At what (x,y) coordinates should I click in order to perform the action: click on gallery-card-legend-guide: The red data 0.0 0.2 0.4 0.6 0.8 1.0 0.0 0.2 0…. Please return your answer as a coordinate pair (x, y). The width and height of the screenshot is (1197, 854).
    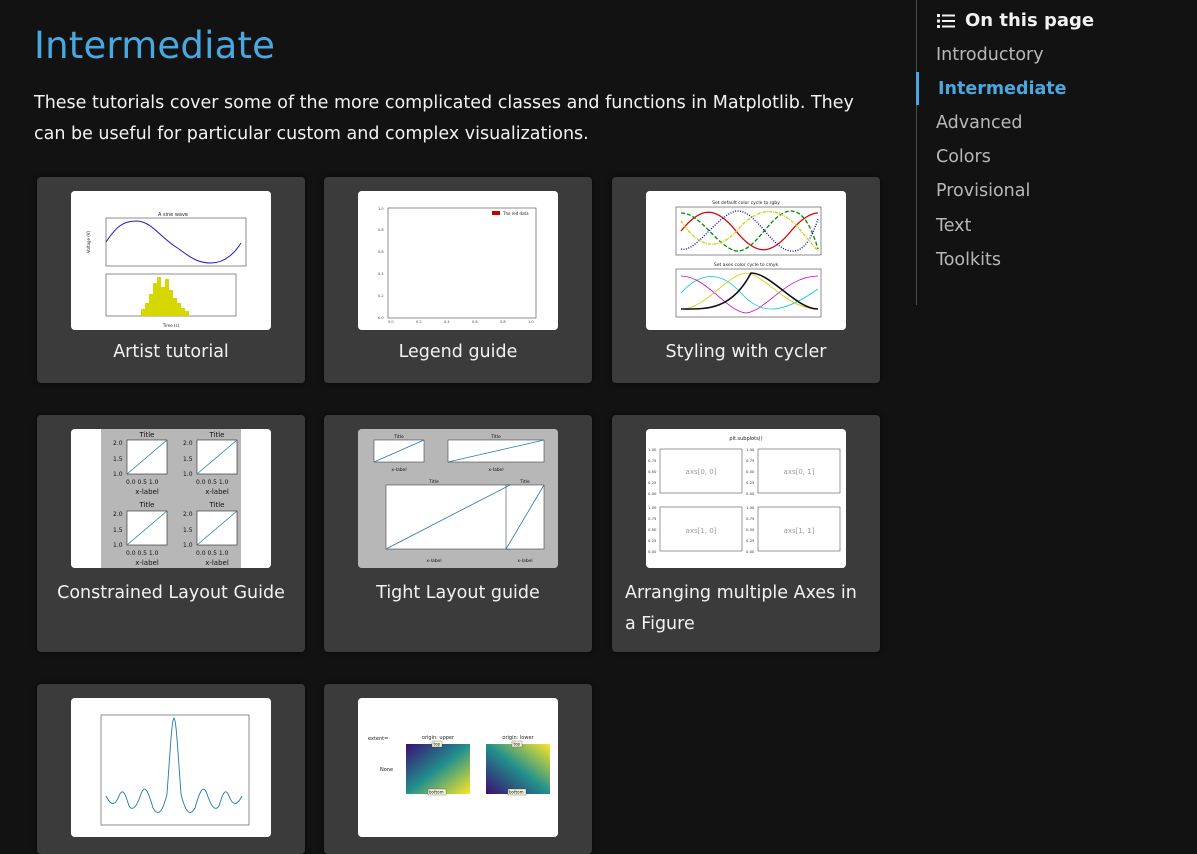
    Looking at the image, I should click on (458, 280).